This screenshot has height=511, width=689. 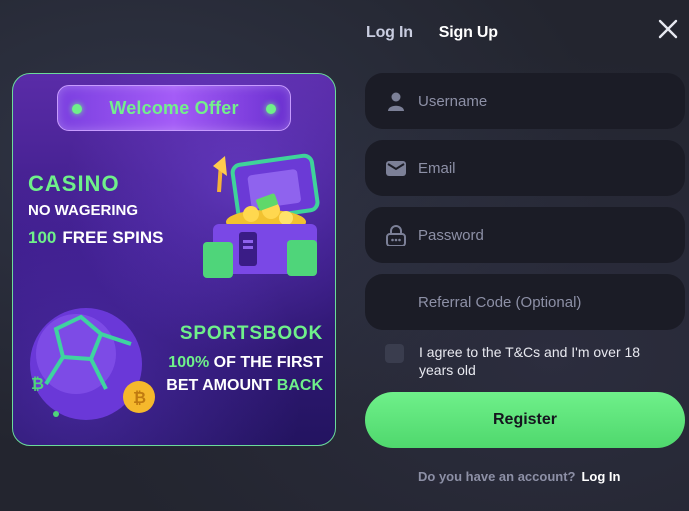 What do you see at coordinates (545, 235) in the screenshot?
I see `password-input` at bounding box center [545, 235].